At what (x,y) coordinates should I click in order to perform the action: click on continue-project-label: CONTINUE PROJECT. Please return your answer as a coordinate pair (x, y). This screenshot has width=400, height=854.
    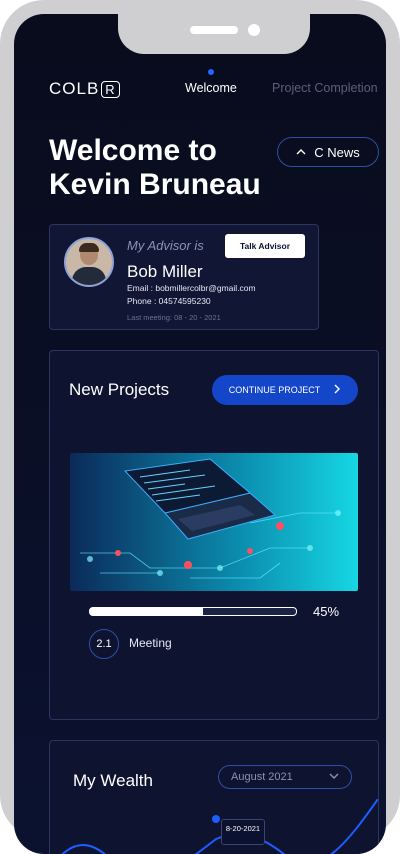
    Looking at the image, I should click on (274, 390).